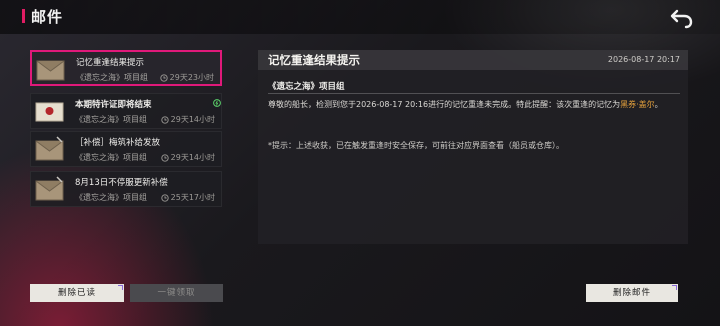 This screenshot has width=720, height=326. What do you see at coordinates (47, 17) in the screenshot?
I see `page-title: 邮件` at bounding box center [47, 17].